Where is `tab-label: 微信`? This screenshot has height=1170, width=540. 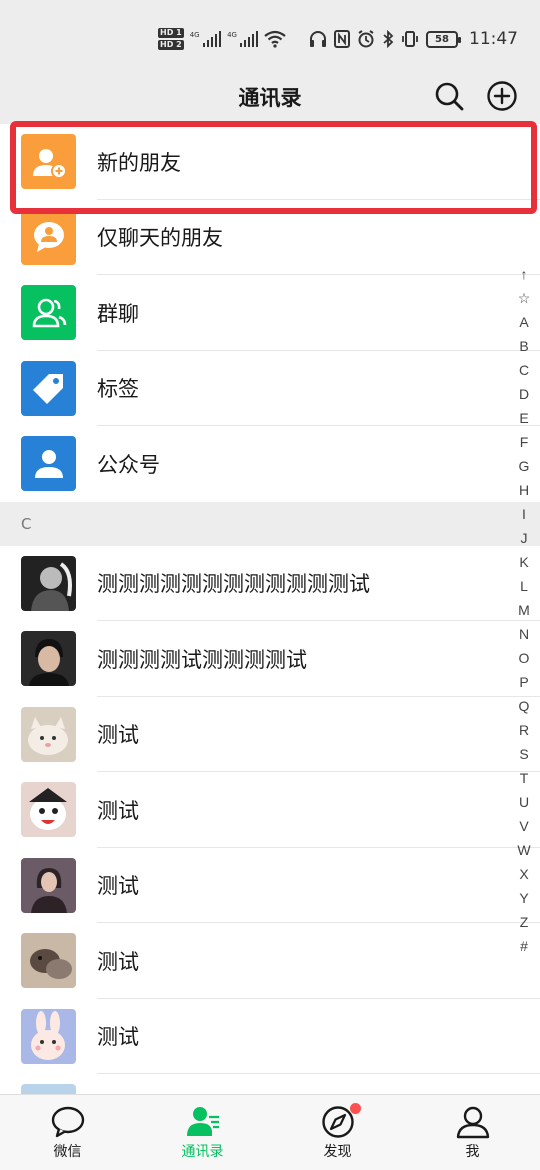
tab-label: 微信 is located at coordinates (67, 1152).